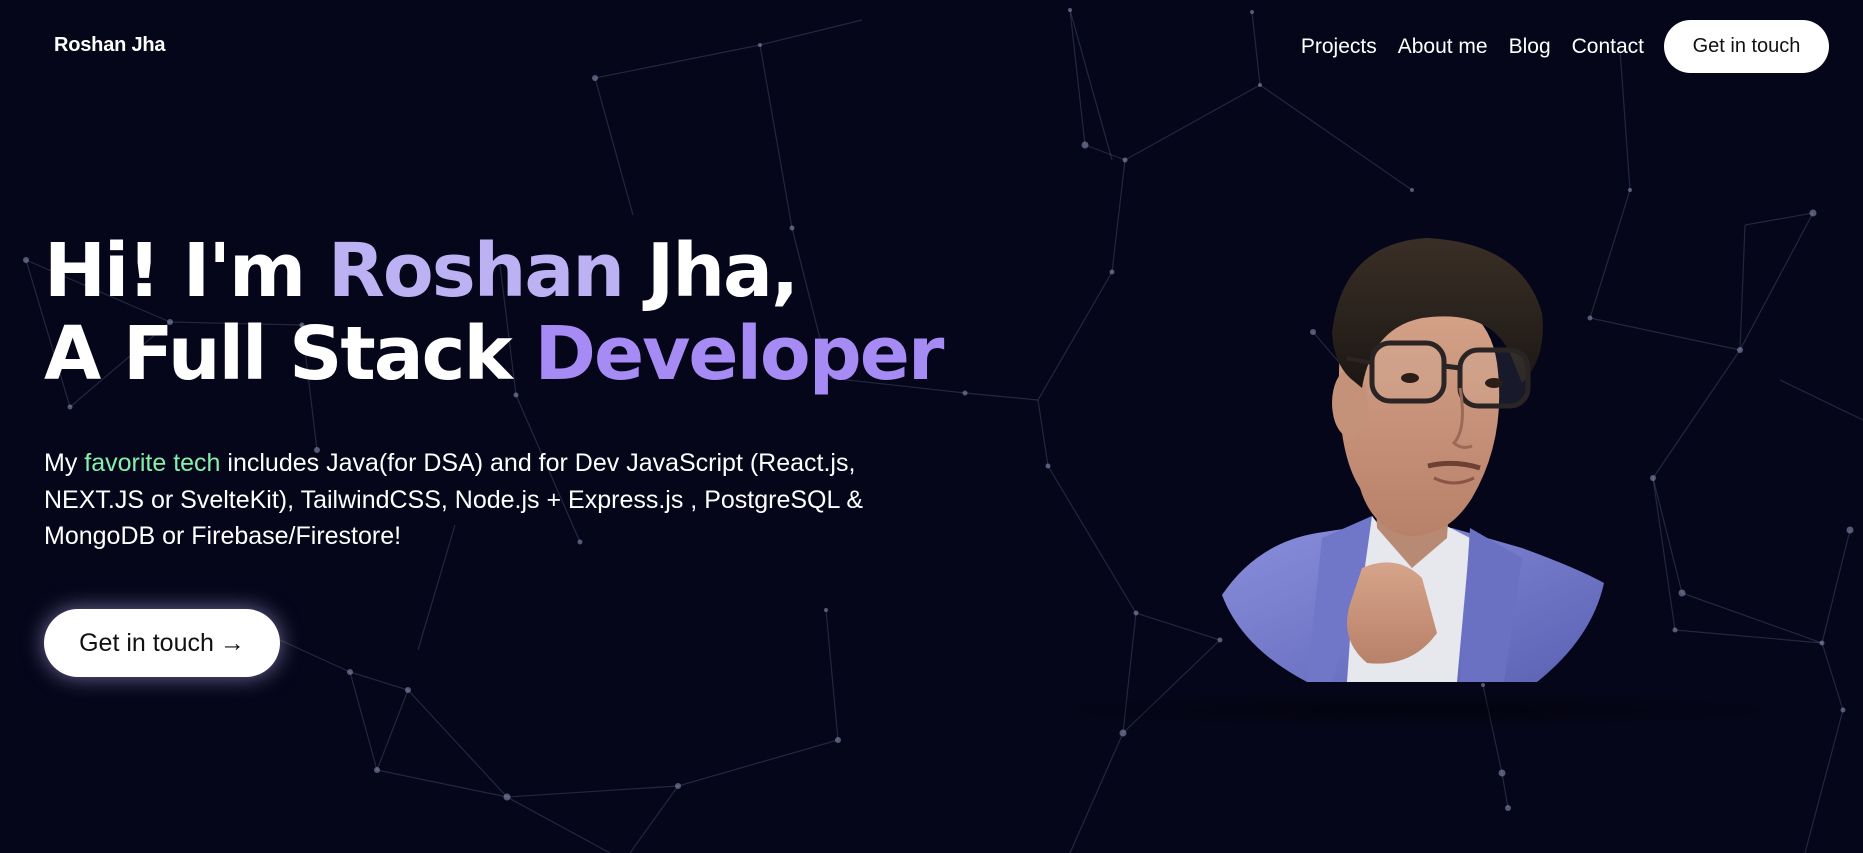  What do you see at coordinates (476, 271) in the screenshot?
I see `hero-title-first-name: Roshan` at bounding box center [476, 271].